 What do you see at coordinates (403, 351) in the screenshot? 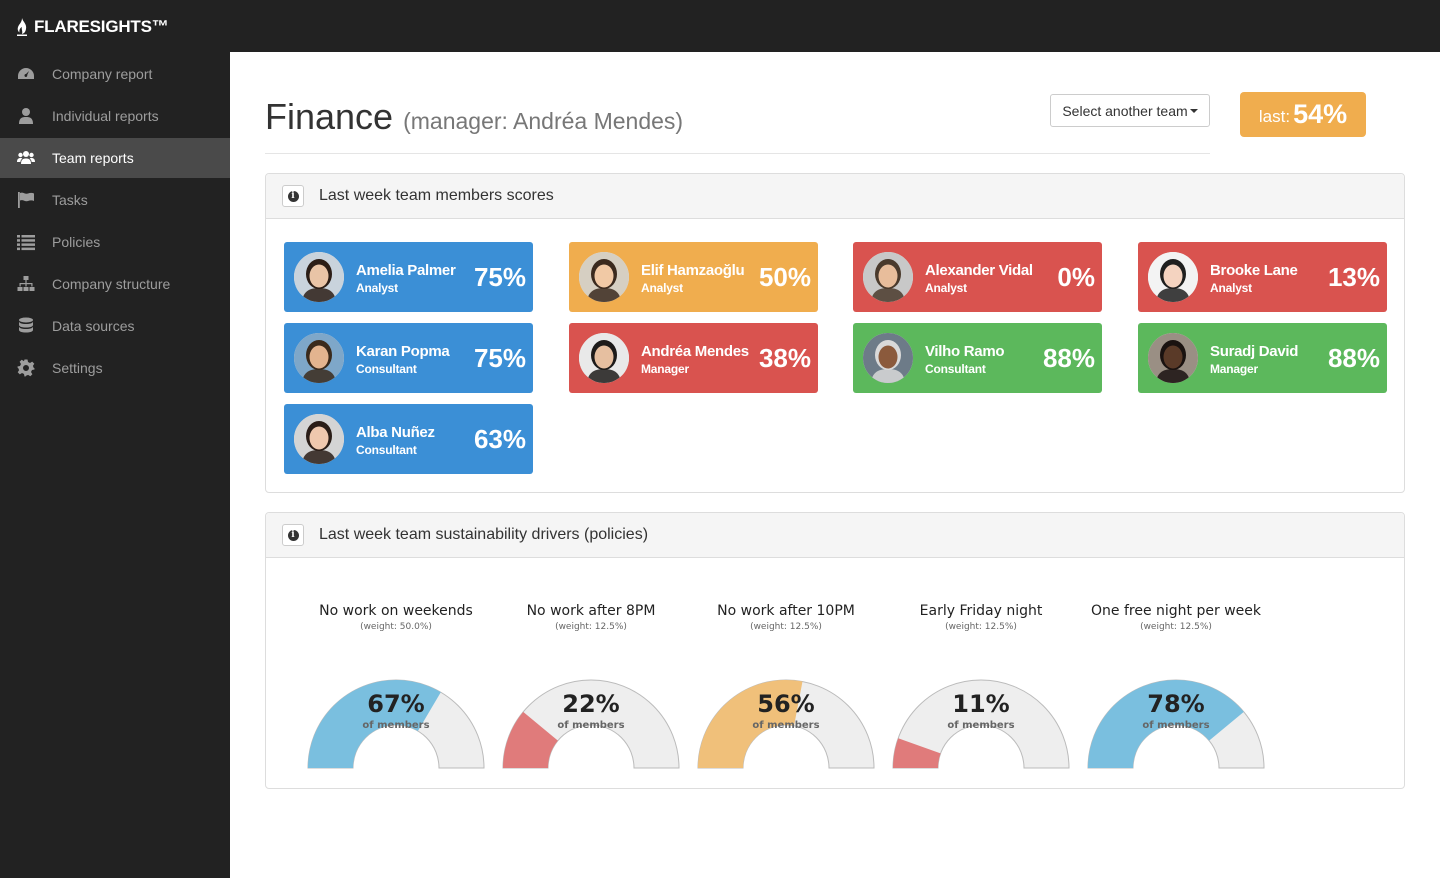
I see `member-name: Karan Popma` at bounding box center [403, 351].